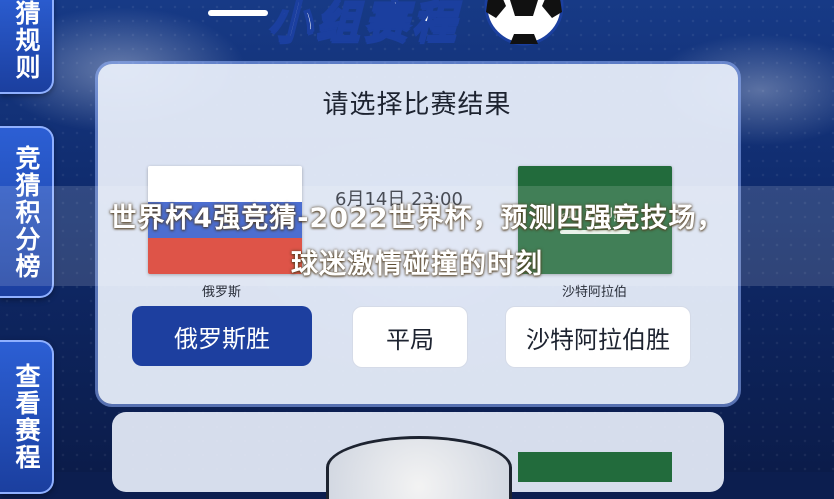  I want to click on banner-stripe, so click(238, 13).